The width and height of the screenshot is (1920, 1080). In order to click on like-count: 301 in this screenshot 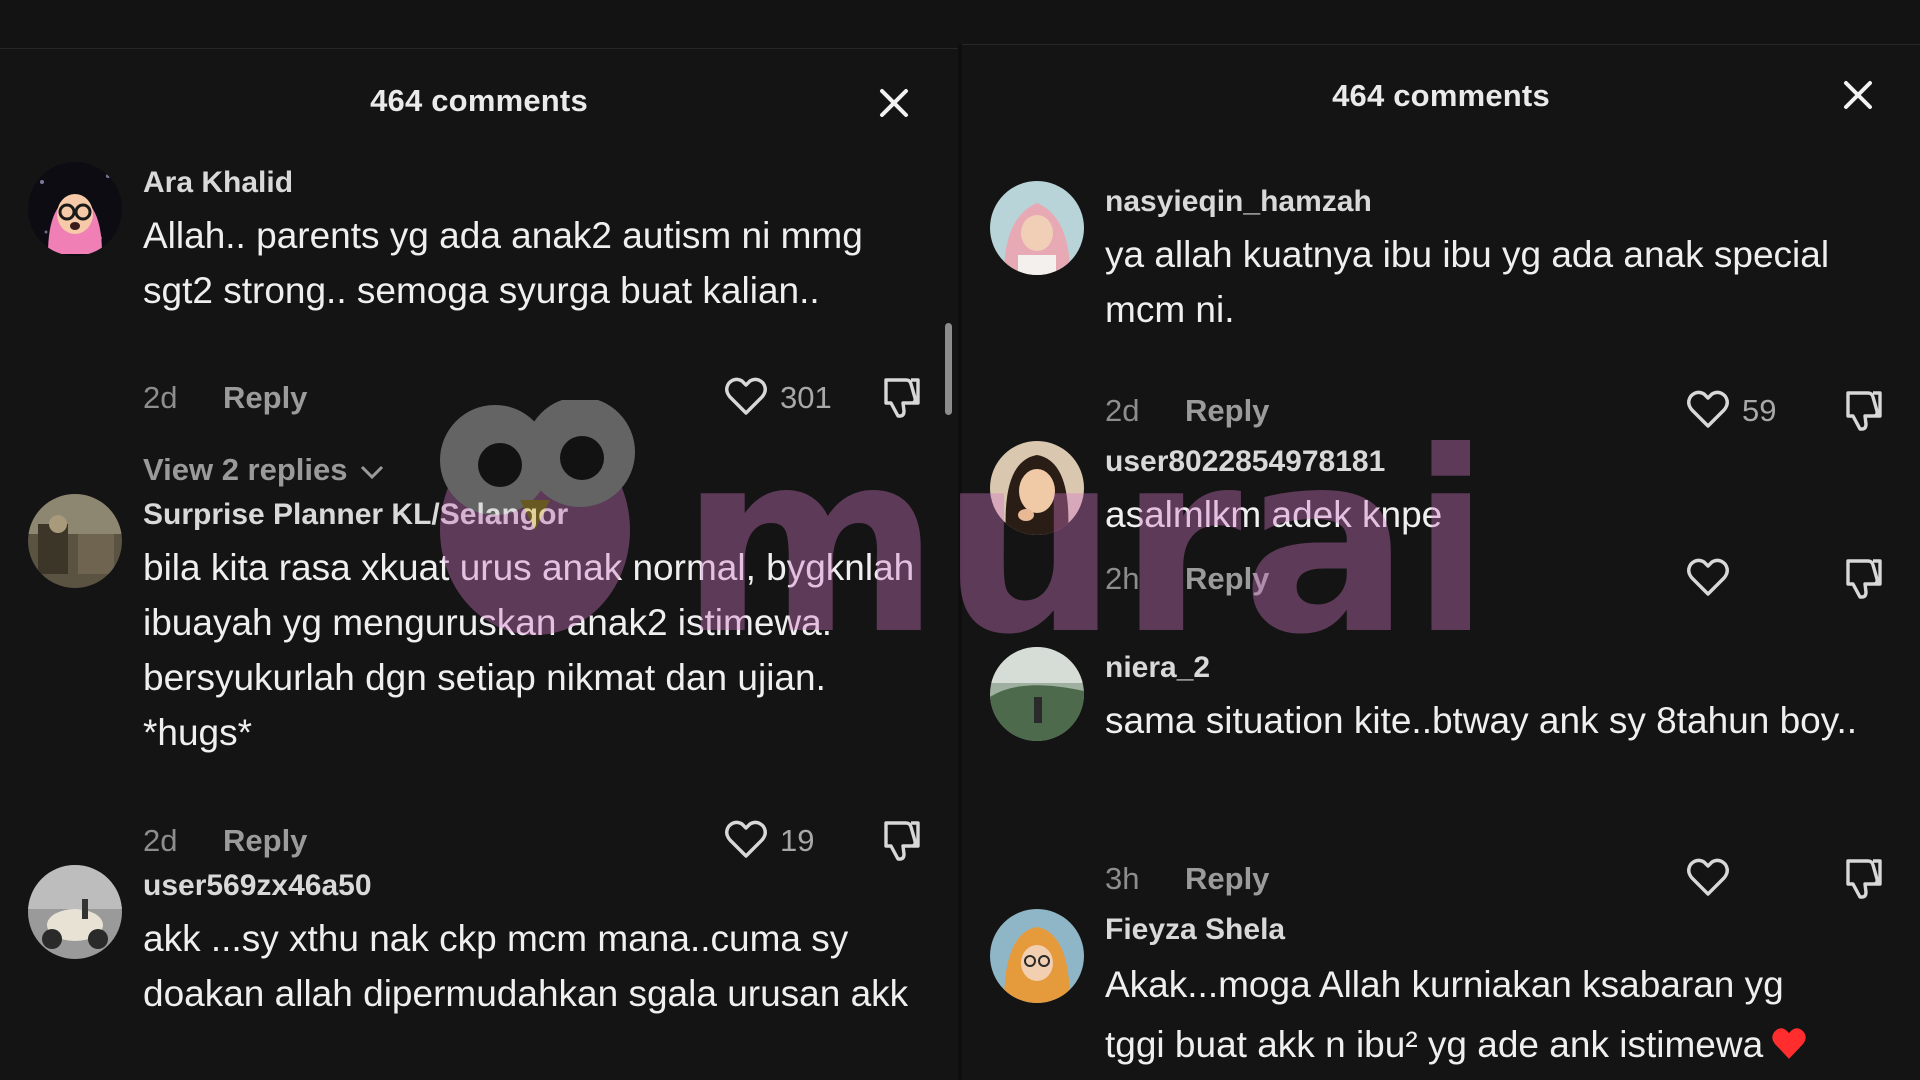, I will do `click(806, 397)`.